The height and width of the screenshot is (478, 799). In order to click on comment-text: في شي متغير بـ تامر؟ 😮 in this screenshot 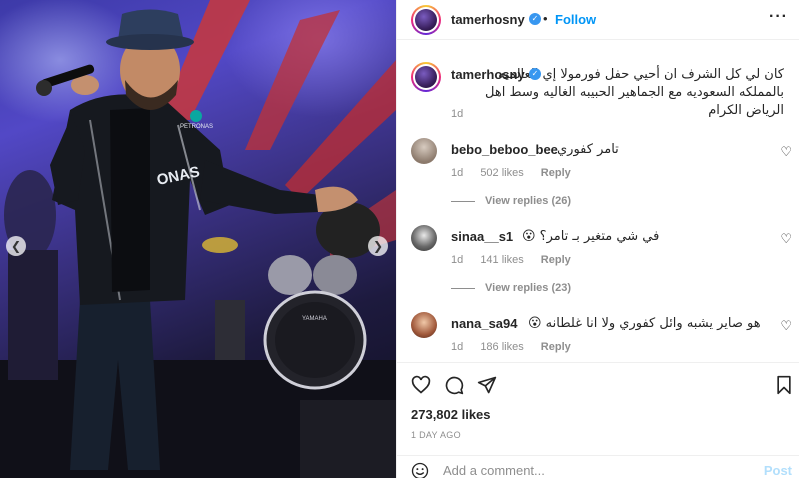, I will do `click(591, 236)`.